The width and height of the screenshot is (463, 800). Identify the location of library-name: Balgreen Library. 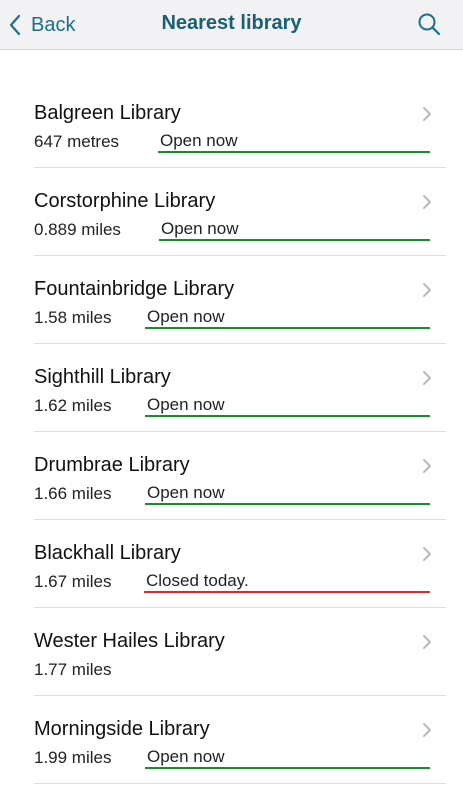
(107, 113).